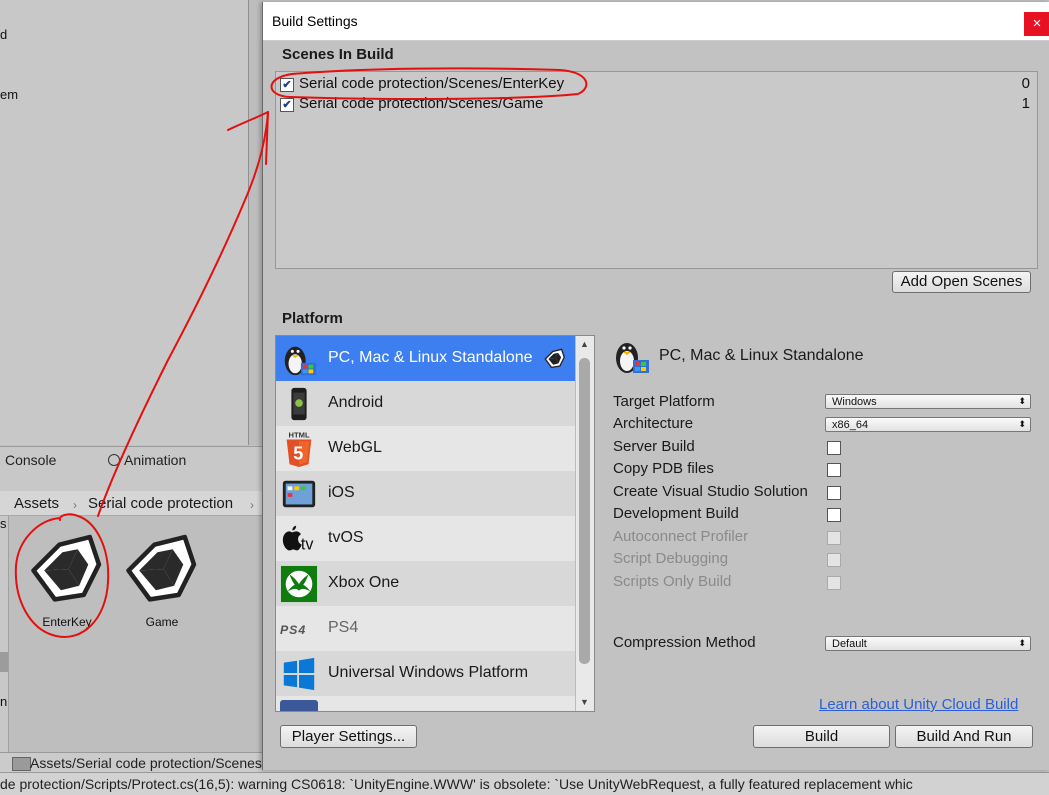  I want to click on breadcrumb-assets: Assets, so click(36, 503).